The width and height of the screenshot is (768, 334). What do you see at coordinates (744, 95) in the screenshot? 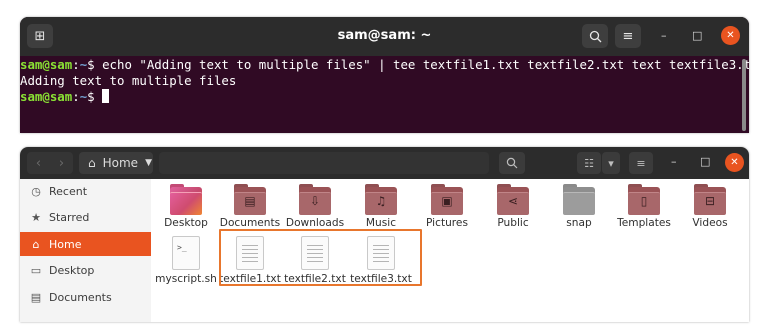
I see `terminal-scrollbar` at bounding box center [744, 95].